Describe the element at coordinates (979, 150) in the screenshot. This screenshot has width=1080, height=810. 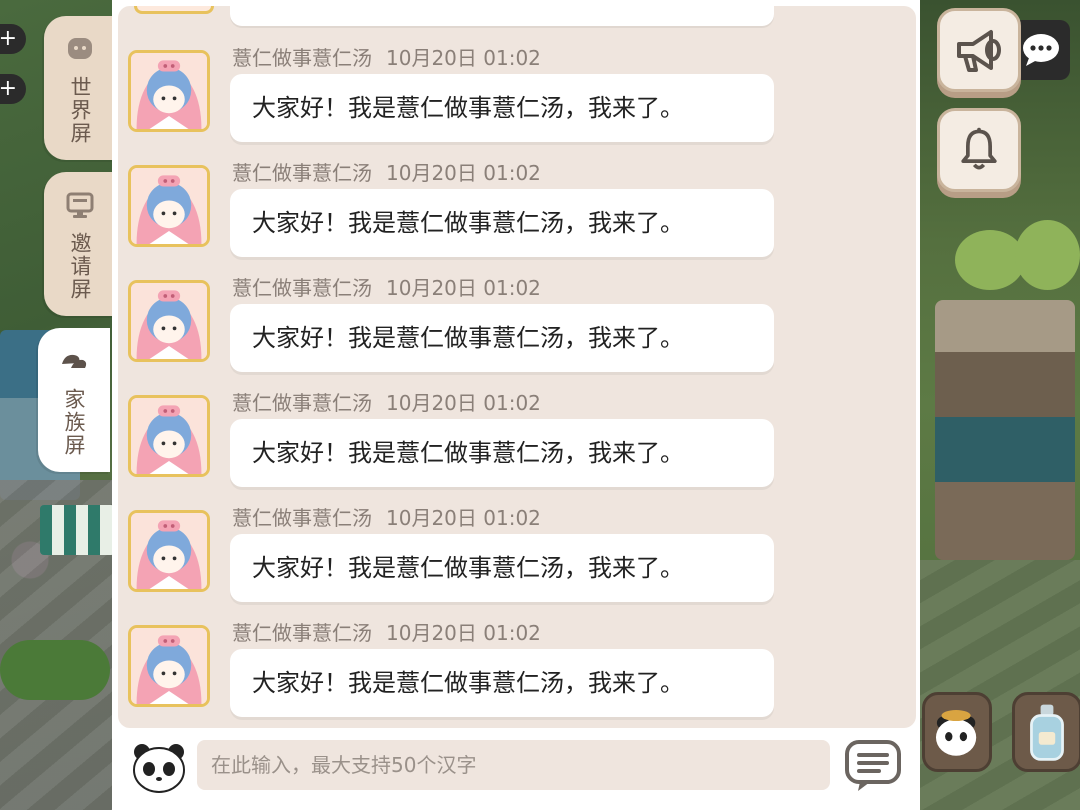
I see `bell-icon` at that location.